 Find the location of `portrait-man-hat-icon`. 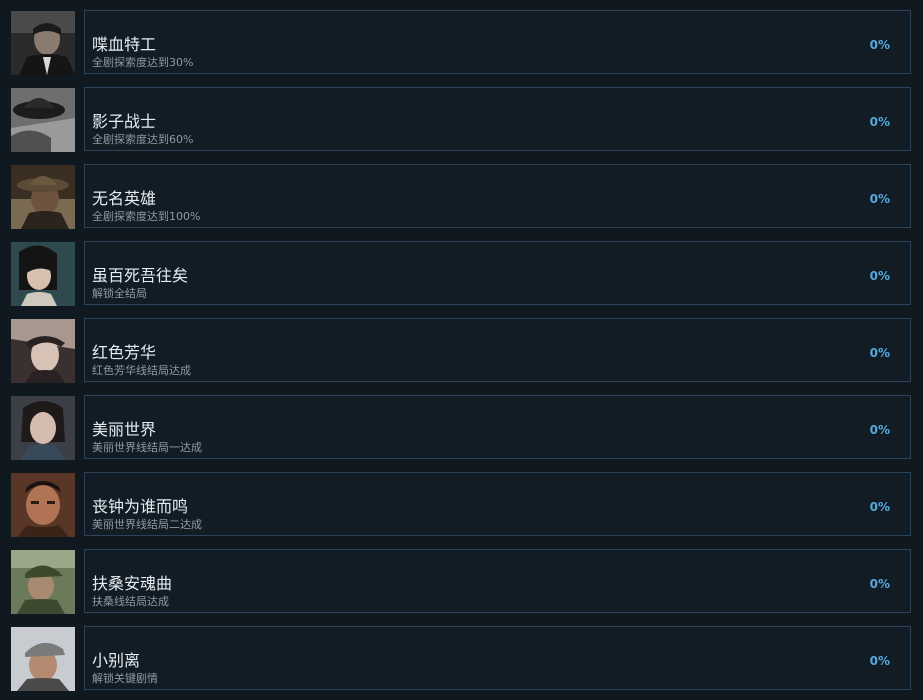

portrait-man-hat-icon is located at coordinates (43, 197).